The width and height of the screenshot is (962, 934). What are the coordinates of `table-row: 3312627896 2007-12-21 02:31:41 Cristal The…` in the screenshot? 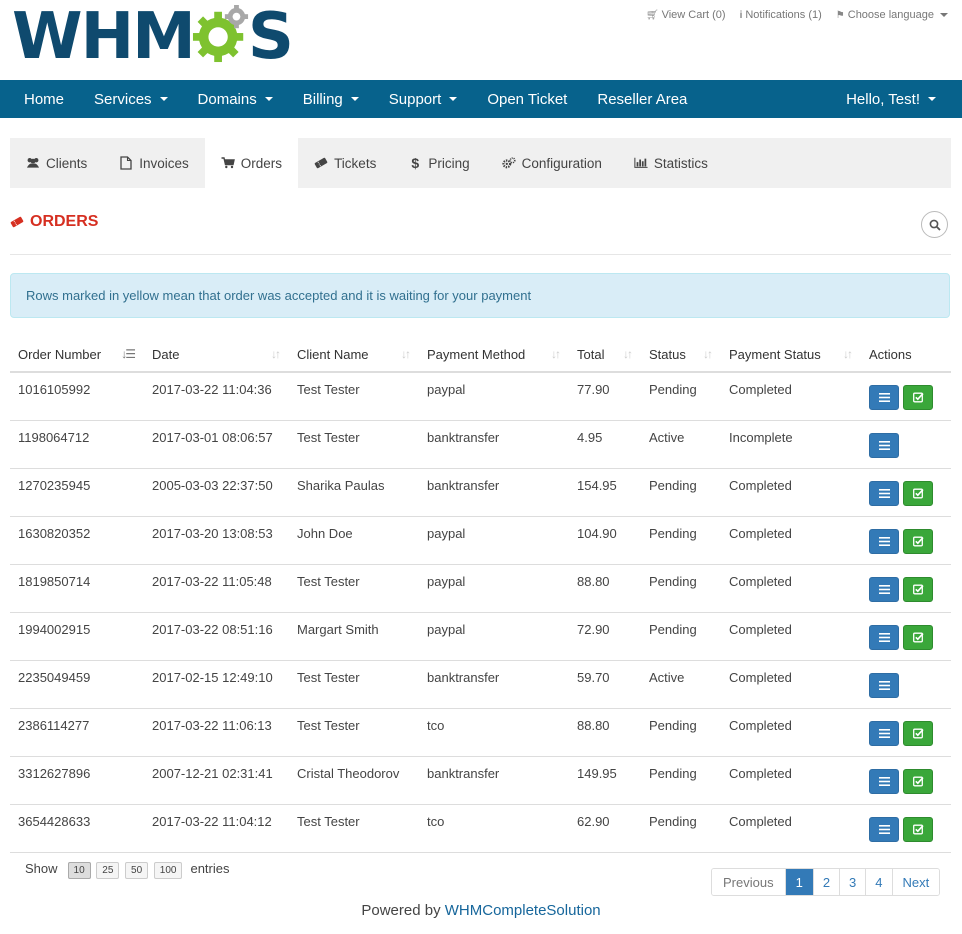 It's located at (480, 780).